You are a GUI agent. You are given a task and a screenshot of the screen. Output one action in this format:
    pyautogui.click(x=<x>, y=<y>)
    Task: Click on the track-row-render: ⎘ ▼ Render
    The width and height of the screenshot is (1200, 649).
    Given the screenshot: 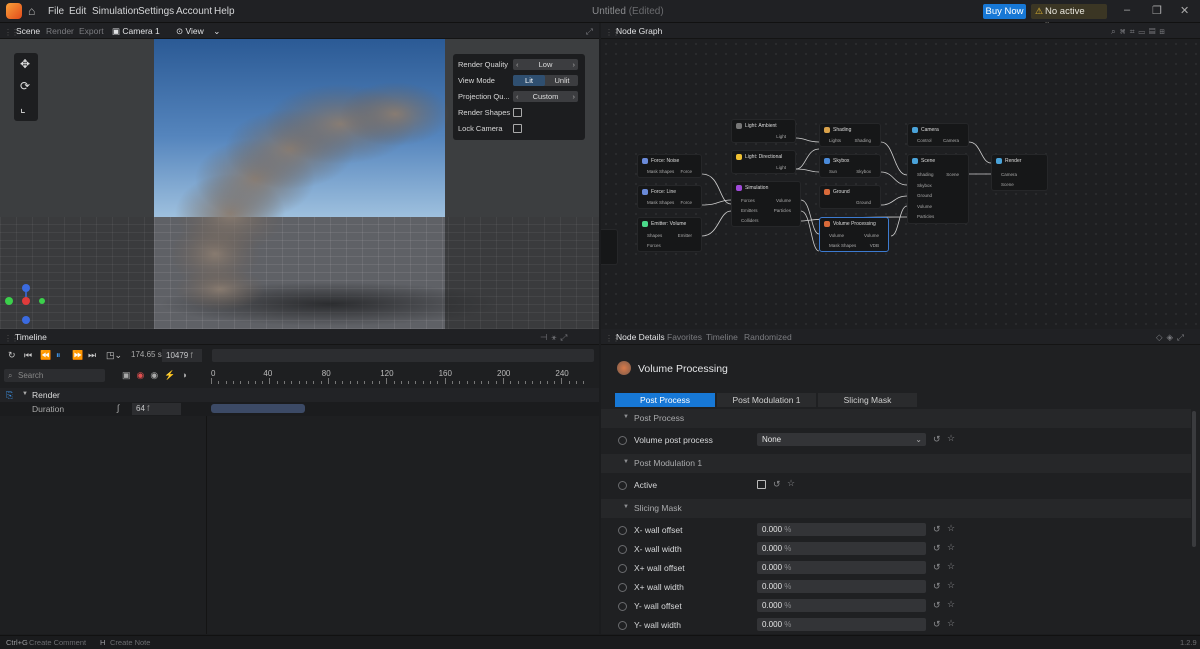 What is the action you would take?
    pyautogui.click(x=299, y=395)
    